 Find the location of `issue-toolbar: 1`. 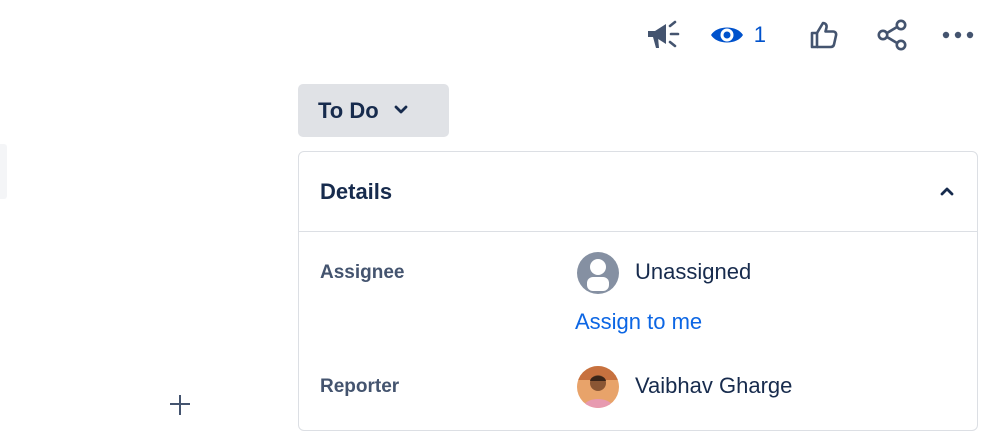

issue-toolbar: 1 is located at coordinates (810, 35).